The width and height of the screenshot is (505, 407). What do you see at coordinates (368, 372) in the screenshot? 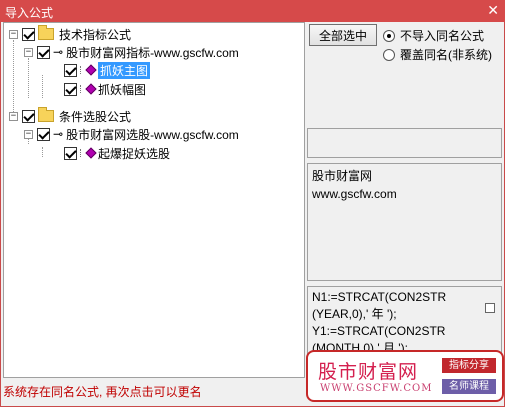
I see `brand-name: 股市财富网` at bounding box center [368, 372].